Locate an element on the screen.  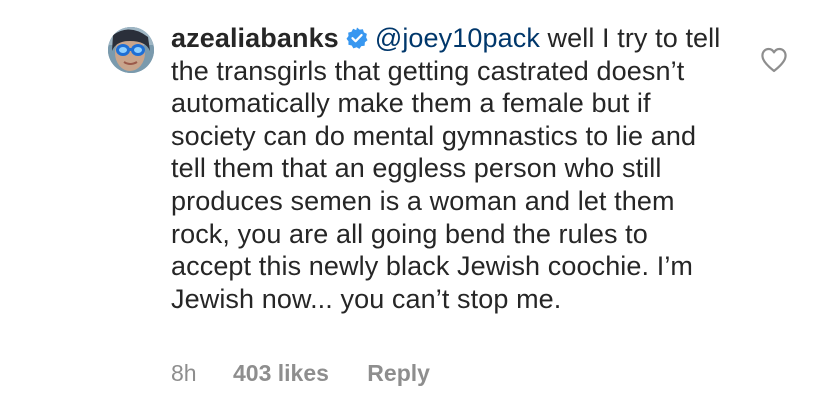
comment-time: 8h is located at coordinates (184, 373).